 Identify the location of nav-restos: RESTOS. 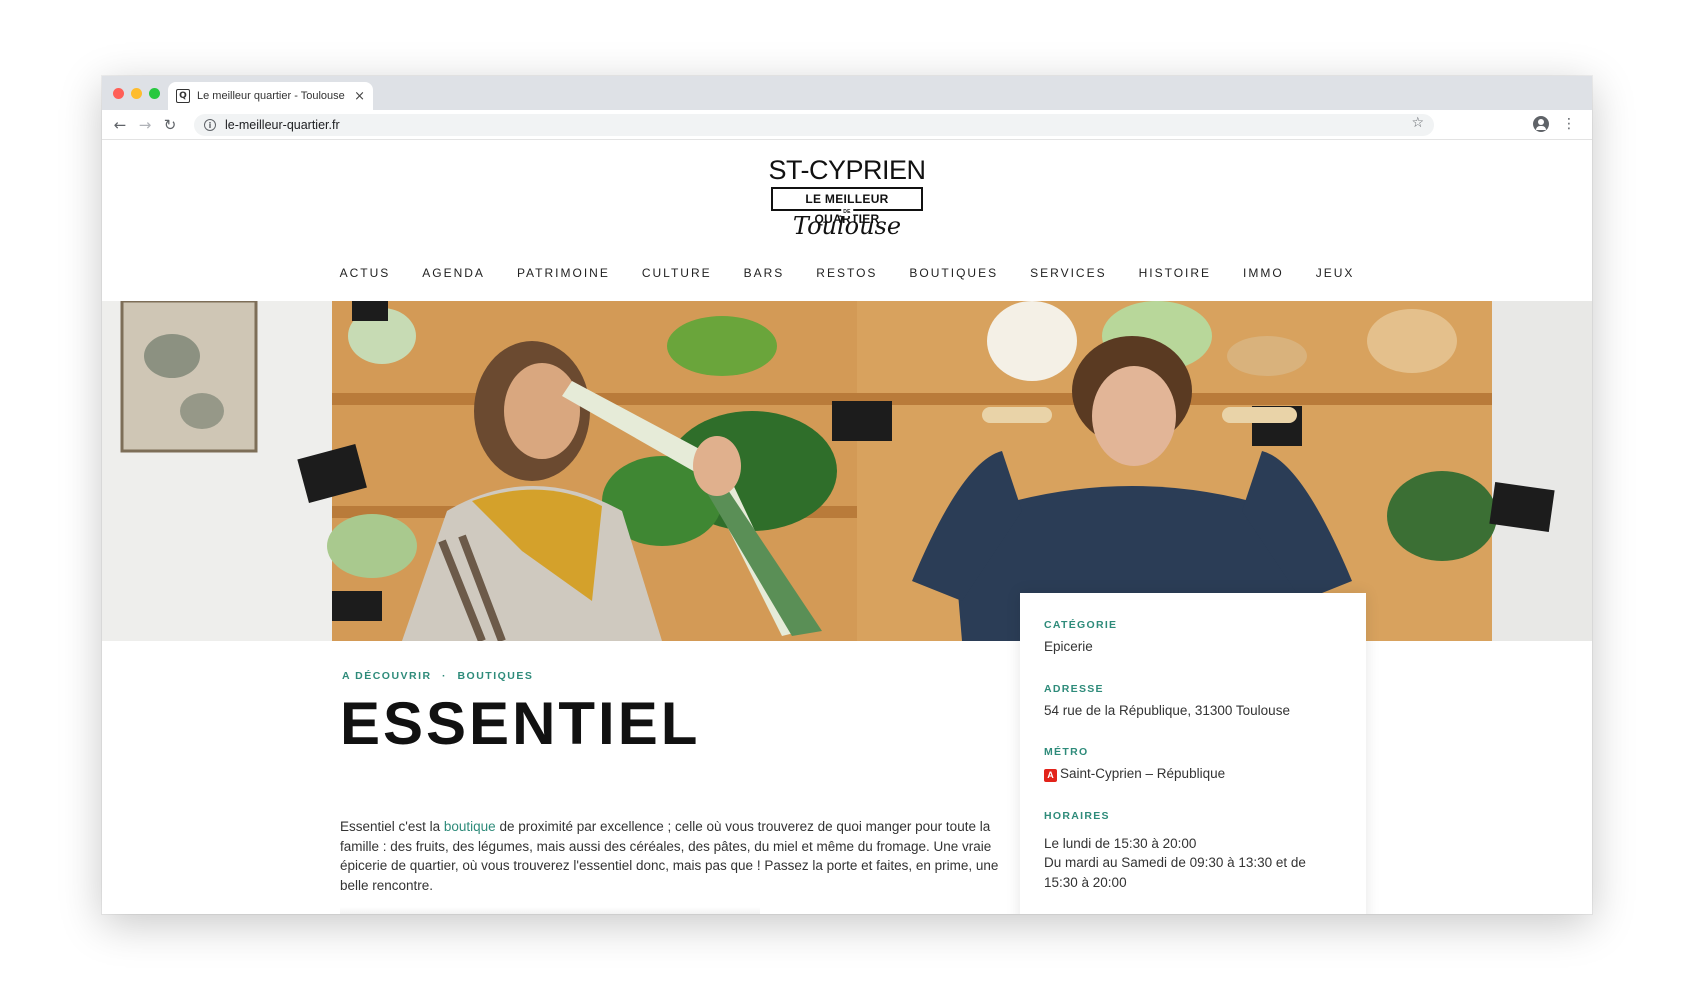
(846, 273).